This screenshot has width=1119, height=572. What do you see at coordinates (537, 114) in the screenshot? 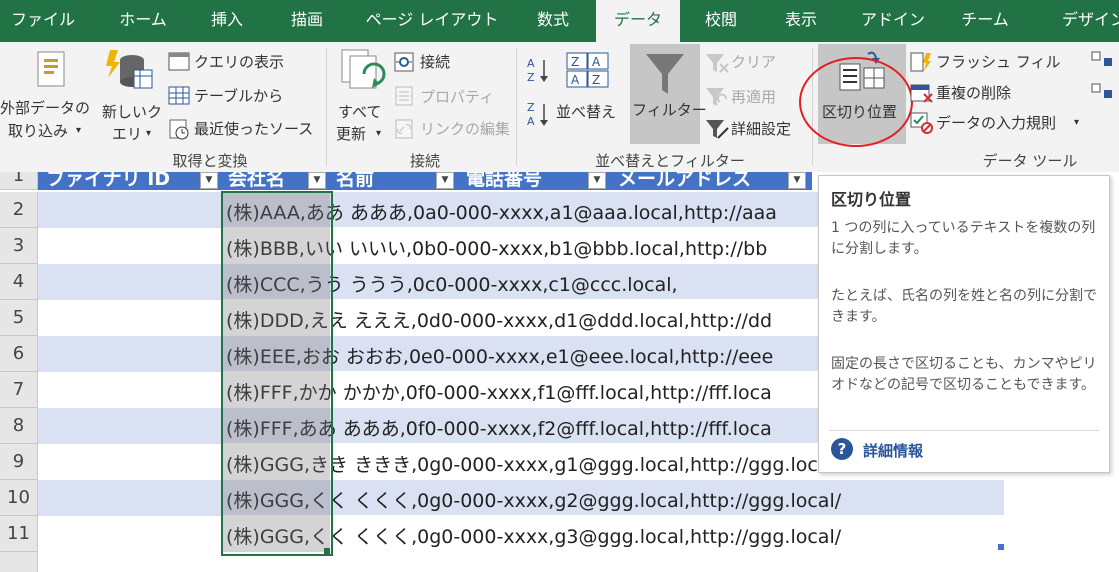
I see `sort-descending-icon: ZA` at bounding box center [537, 114].